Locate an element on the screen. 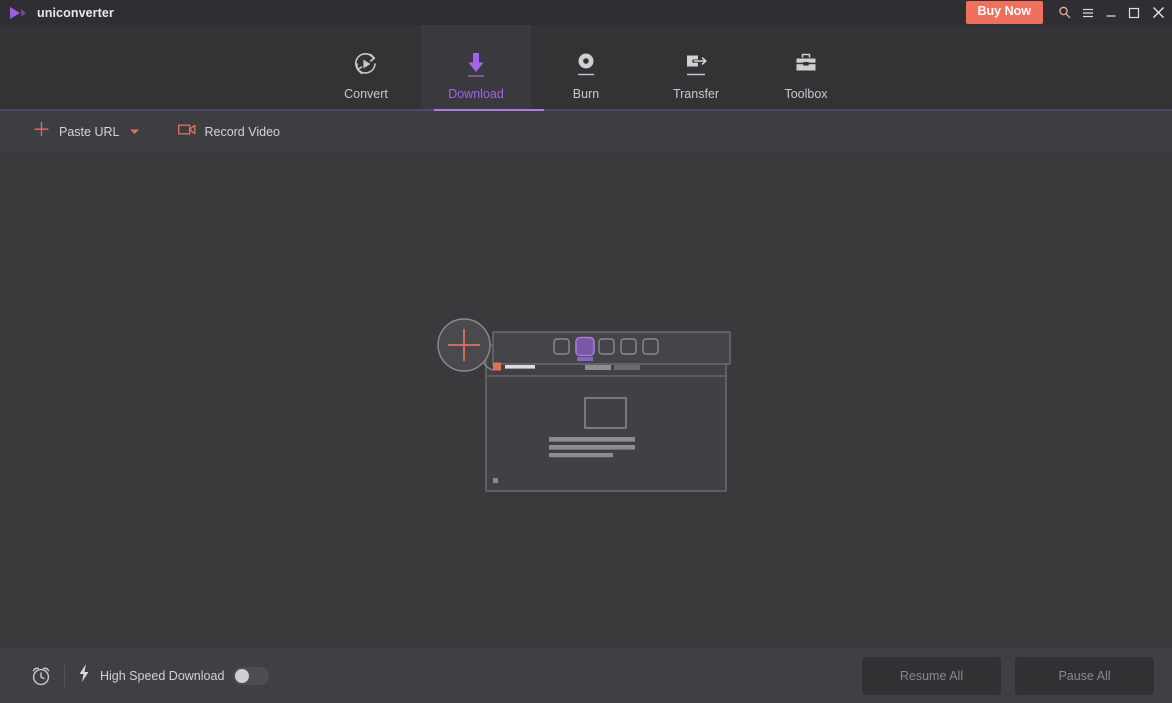 Image resolution: width=1172 pixels, height=703 pixels. brand: uniconverter is located at coordinates (57, 13).